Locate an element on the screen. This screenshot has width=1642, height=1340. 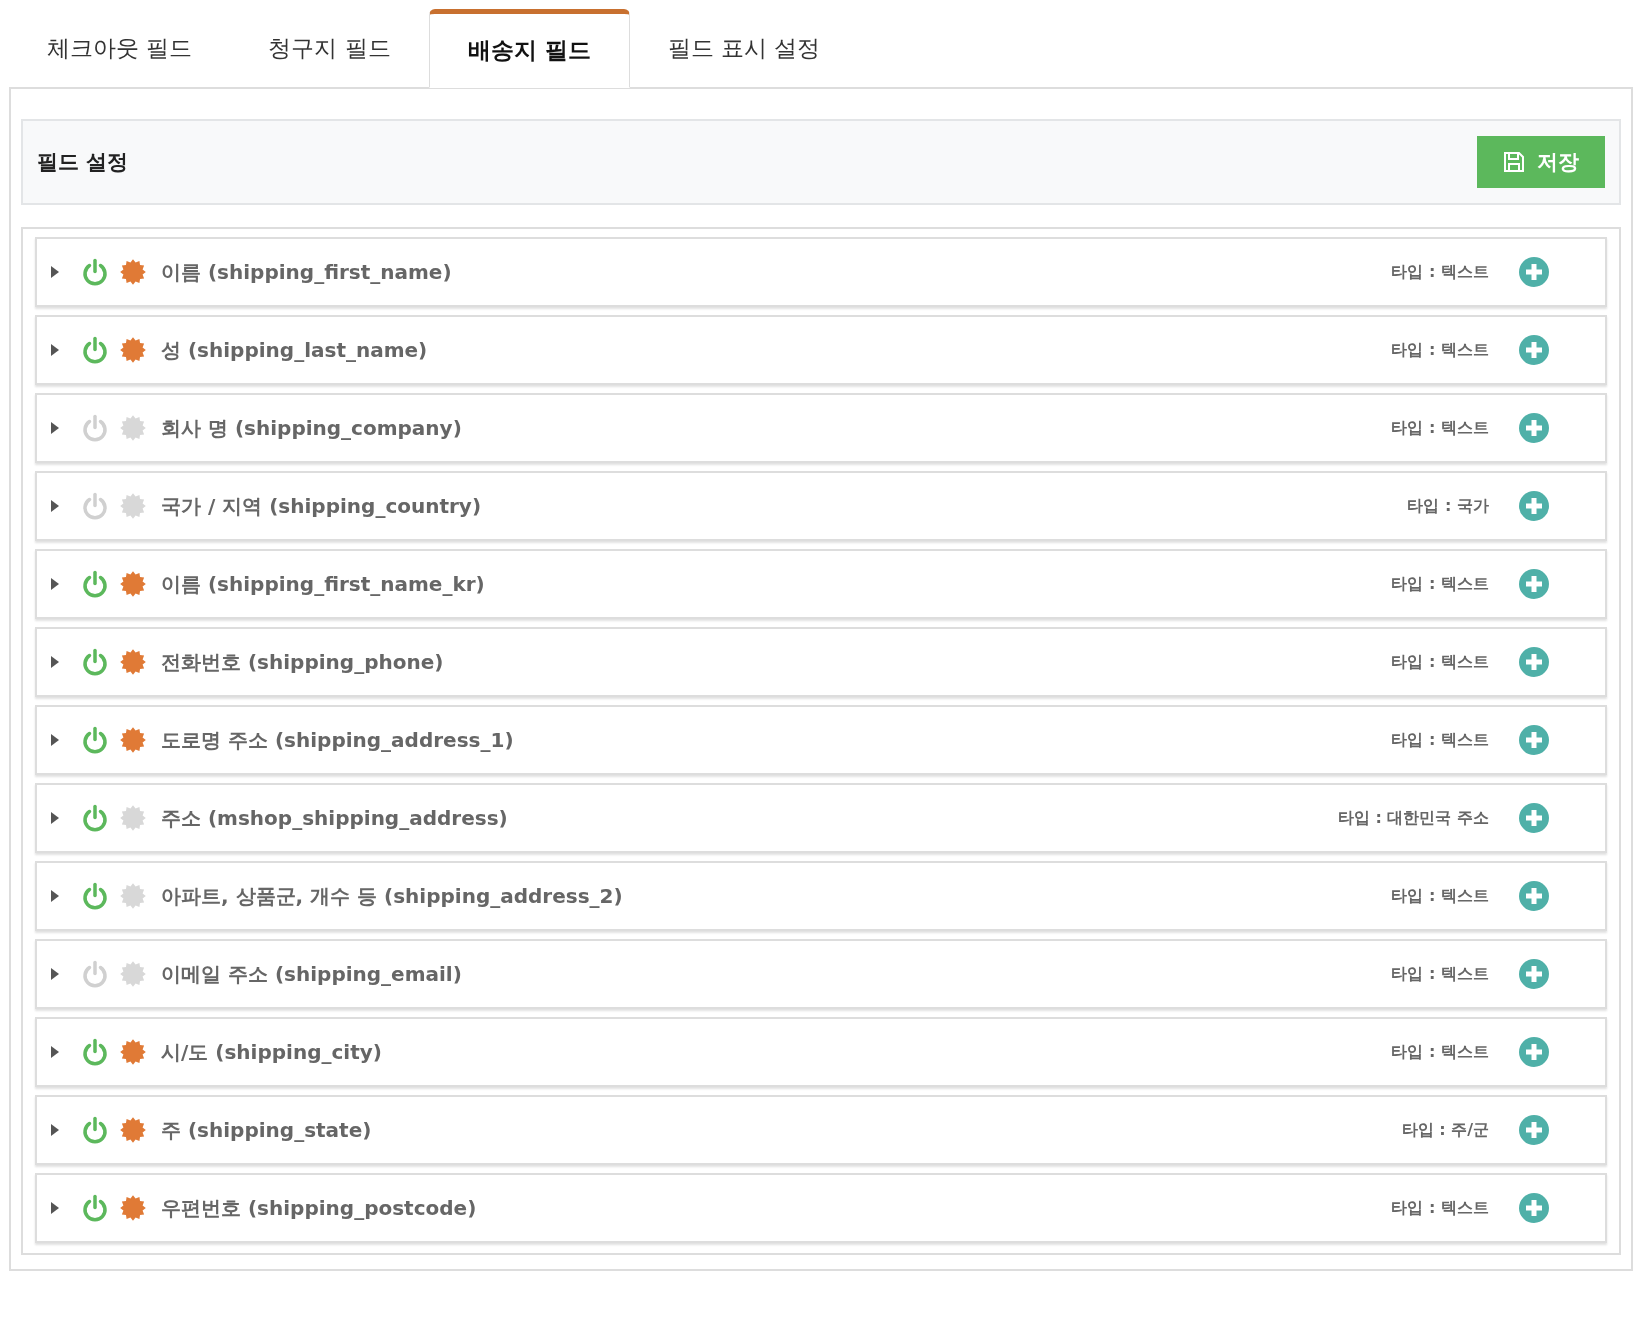
field-label: 도로명 주소 (shipping_address_1) is located at coordinates (338, 740).